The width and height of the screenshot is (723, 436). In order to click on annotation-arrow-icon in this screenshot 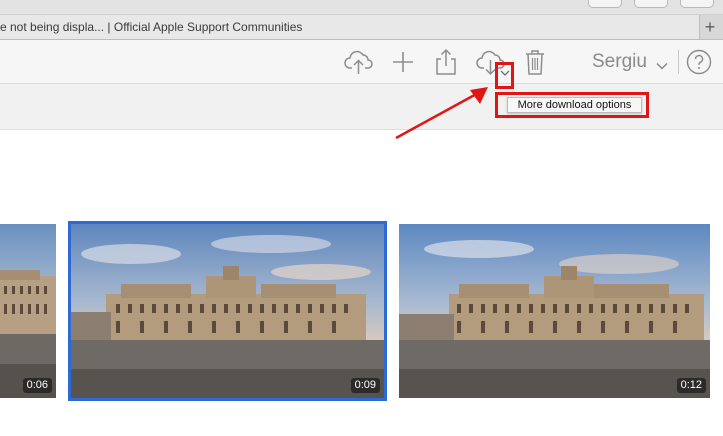, I will do `click(441, 113)`.